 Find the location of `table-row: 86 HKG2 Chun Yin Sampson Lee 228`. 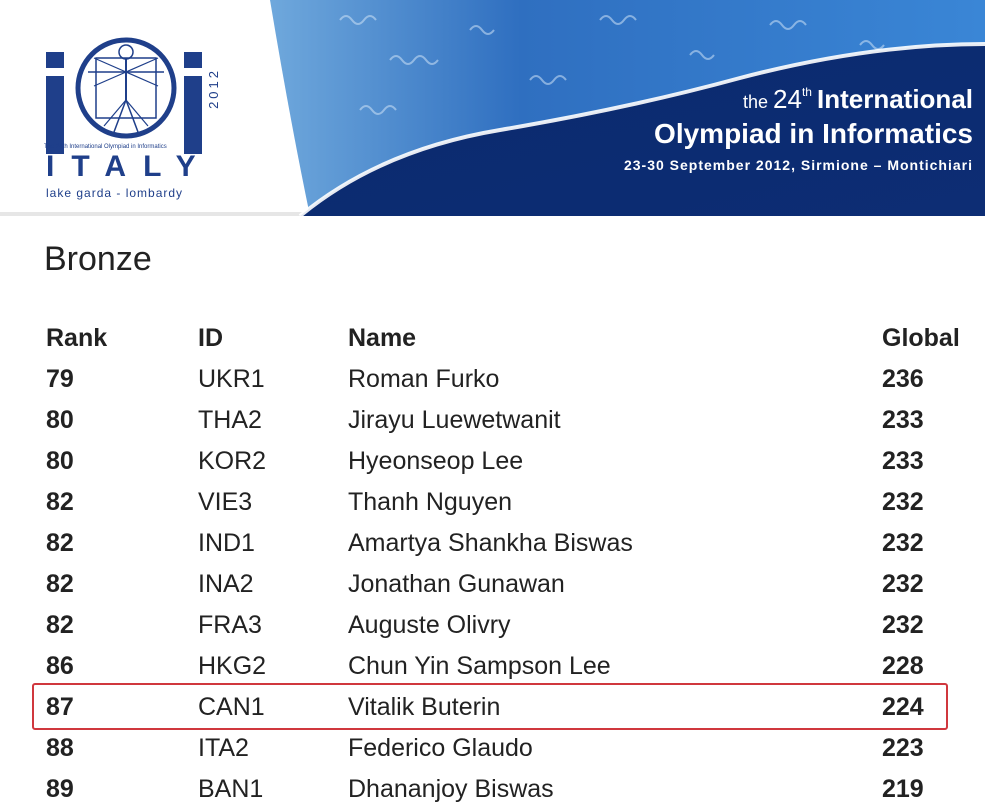

table-row: 86 HKG2 Chun Yin Sampson Lee 228 is located at coordinates (509, 666).